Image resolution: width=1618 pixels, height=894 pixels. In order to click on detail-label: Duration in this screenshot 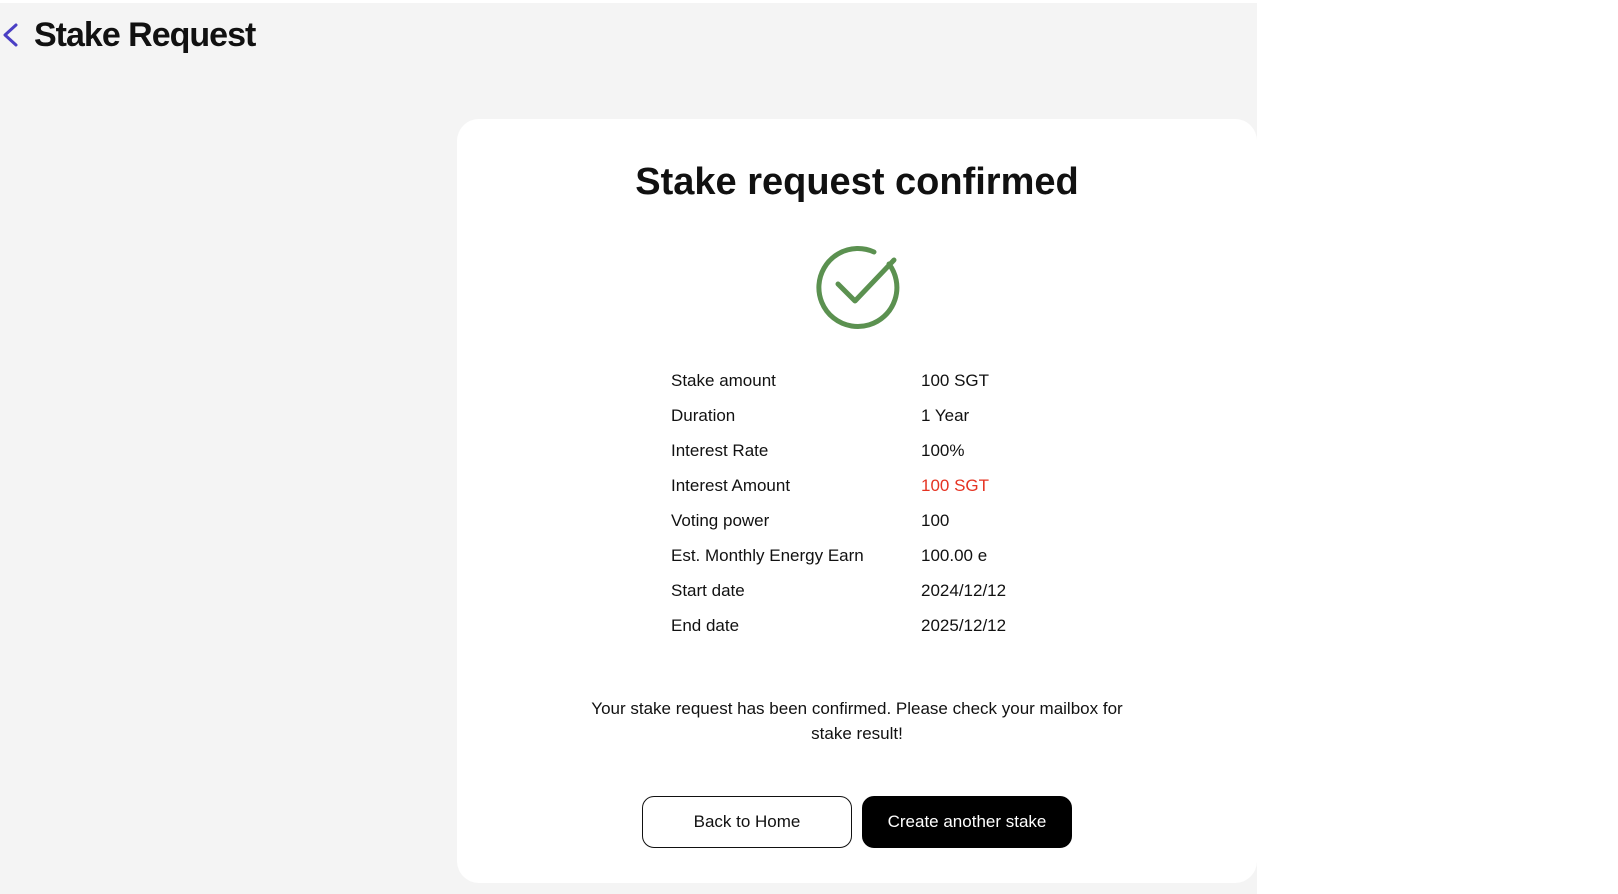, I will do `click(703, 415)`.